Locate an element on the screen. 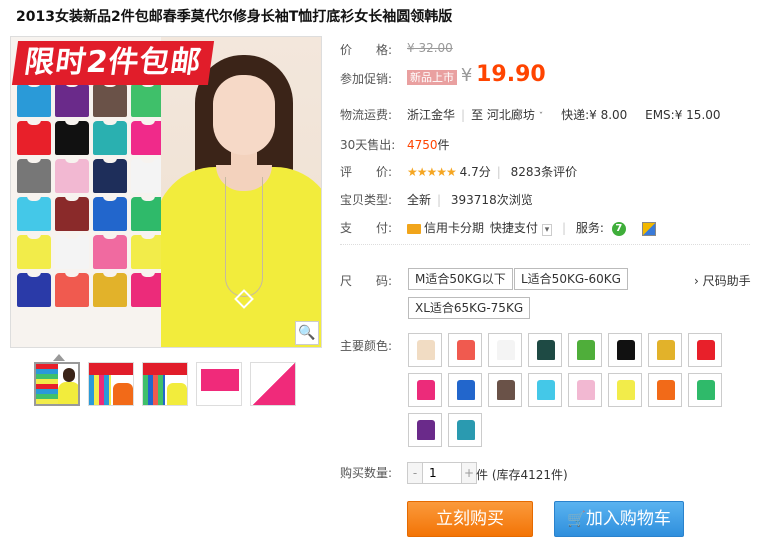  quantity-stepper: - + is located at coordinates (442, 473).